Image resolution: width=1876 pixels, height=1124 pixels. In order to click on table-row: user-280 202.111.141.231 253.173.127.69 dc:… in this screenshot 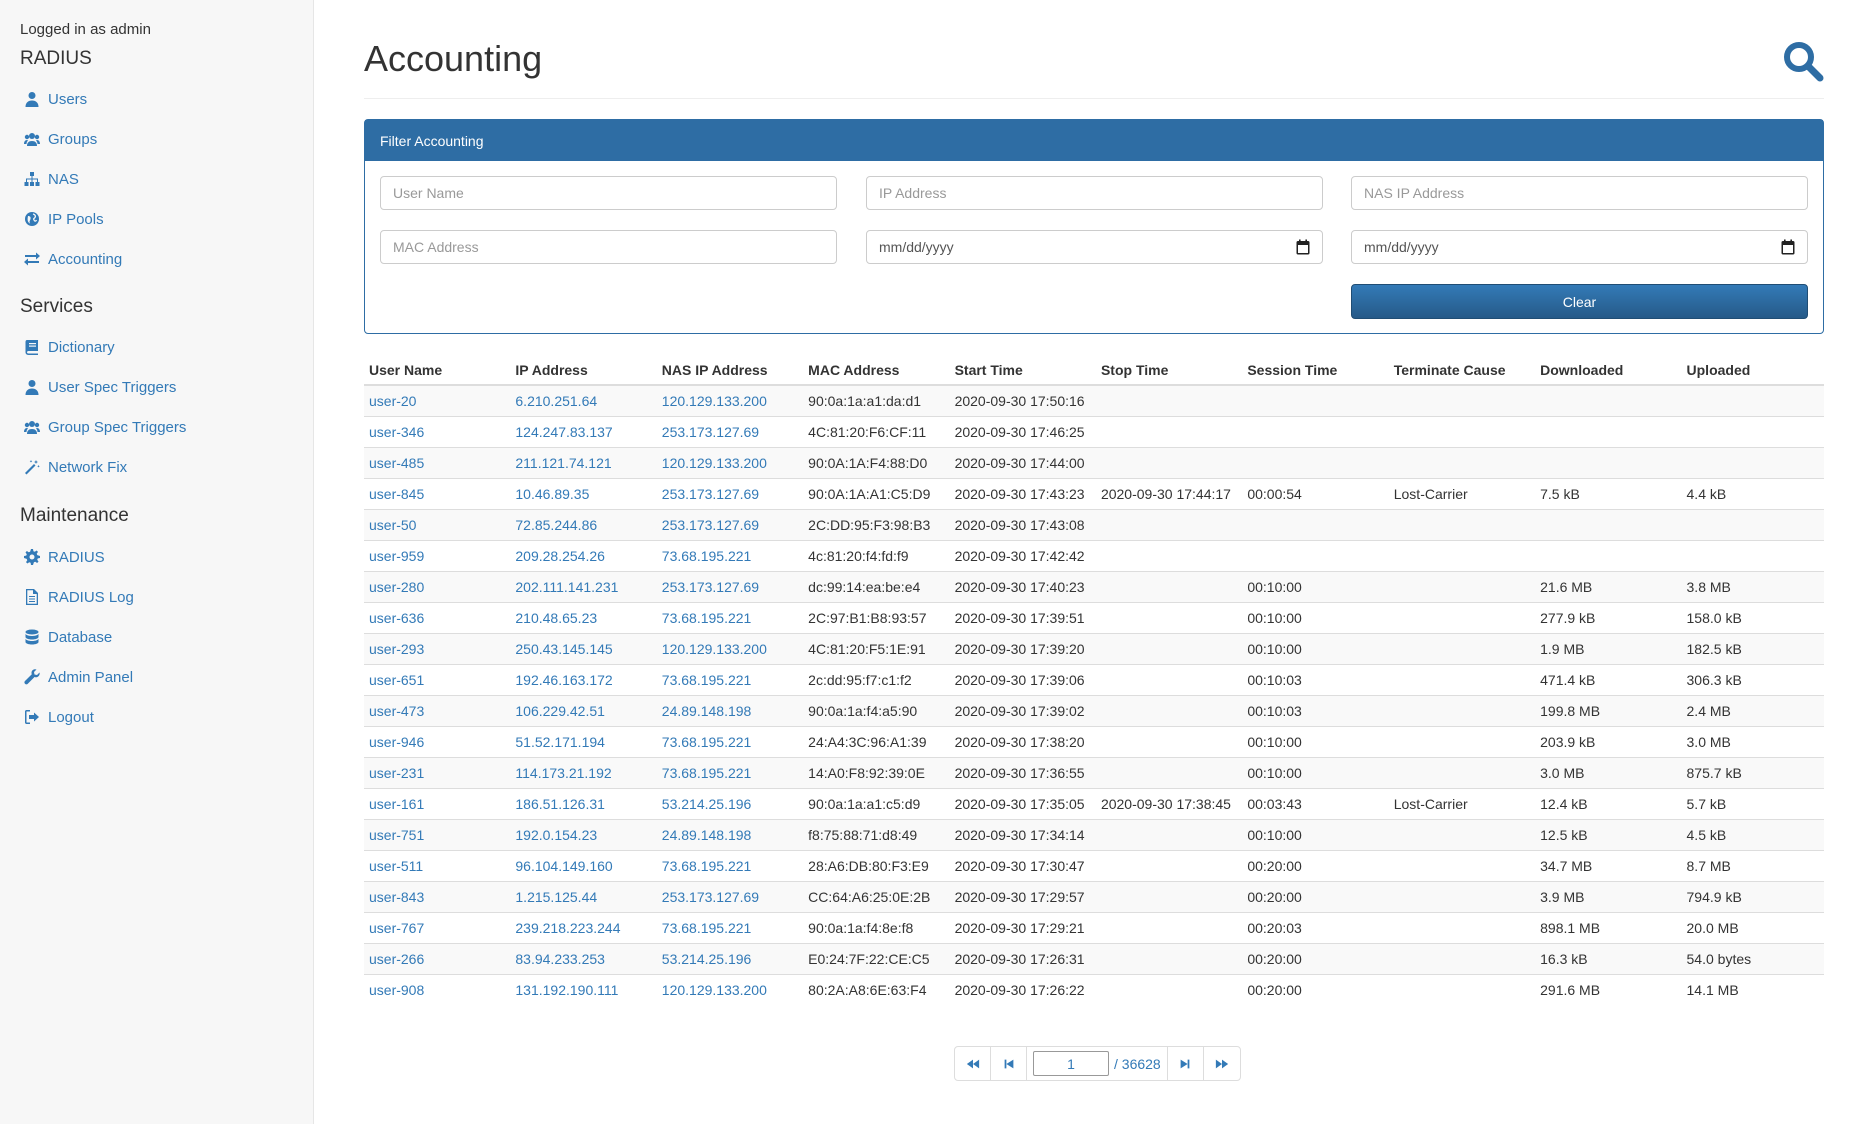, I will do `click(1094, 586)`.